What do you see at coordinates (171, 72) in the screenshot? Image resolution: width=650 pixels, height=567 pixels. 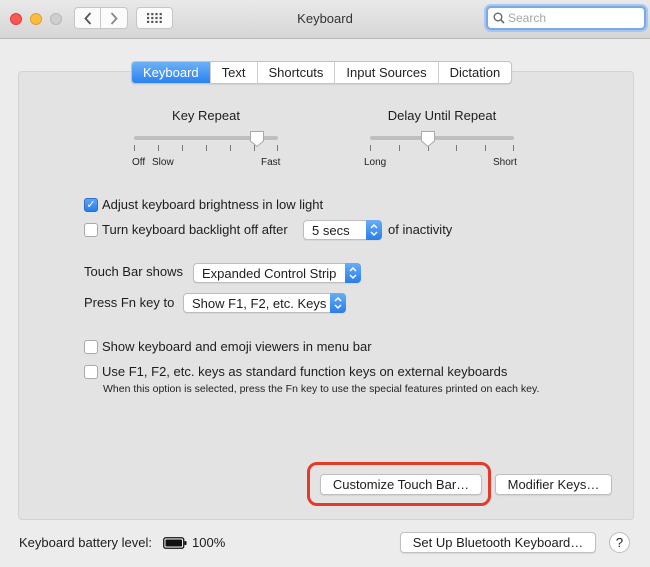 I see `tab-keyboard: Keyboard` at bounding box center [171, 72].